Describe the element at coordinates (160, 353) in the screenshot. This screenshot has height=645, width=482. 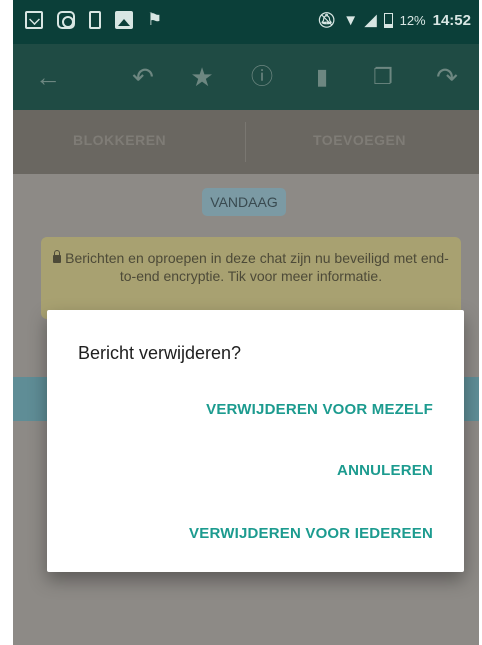
I see `dialog-title: Bericht verwijderen?` at that location.